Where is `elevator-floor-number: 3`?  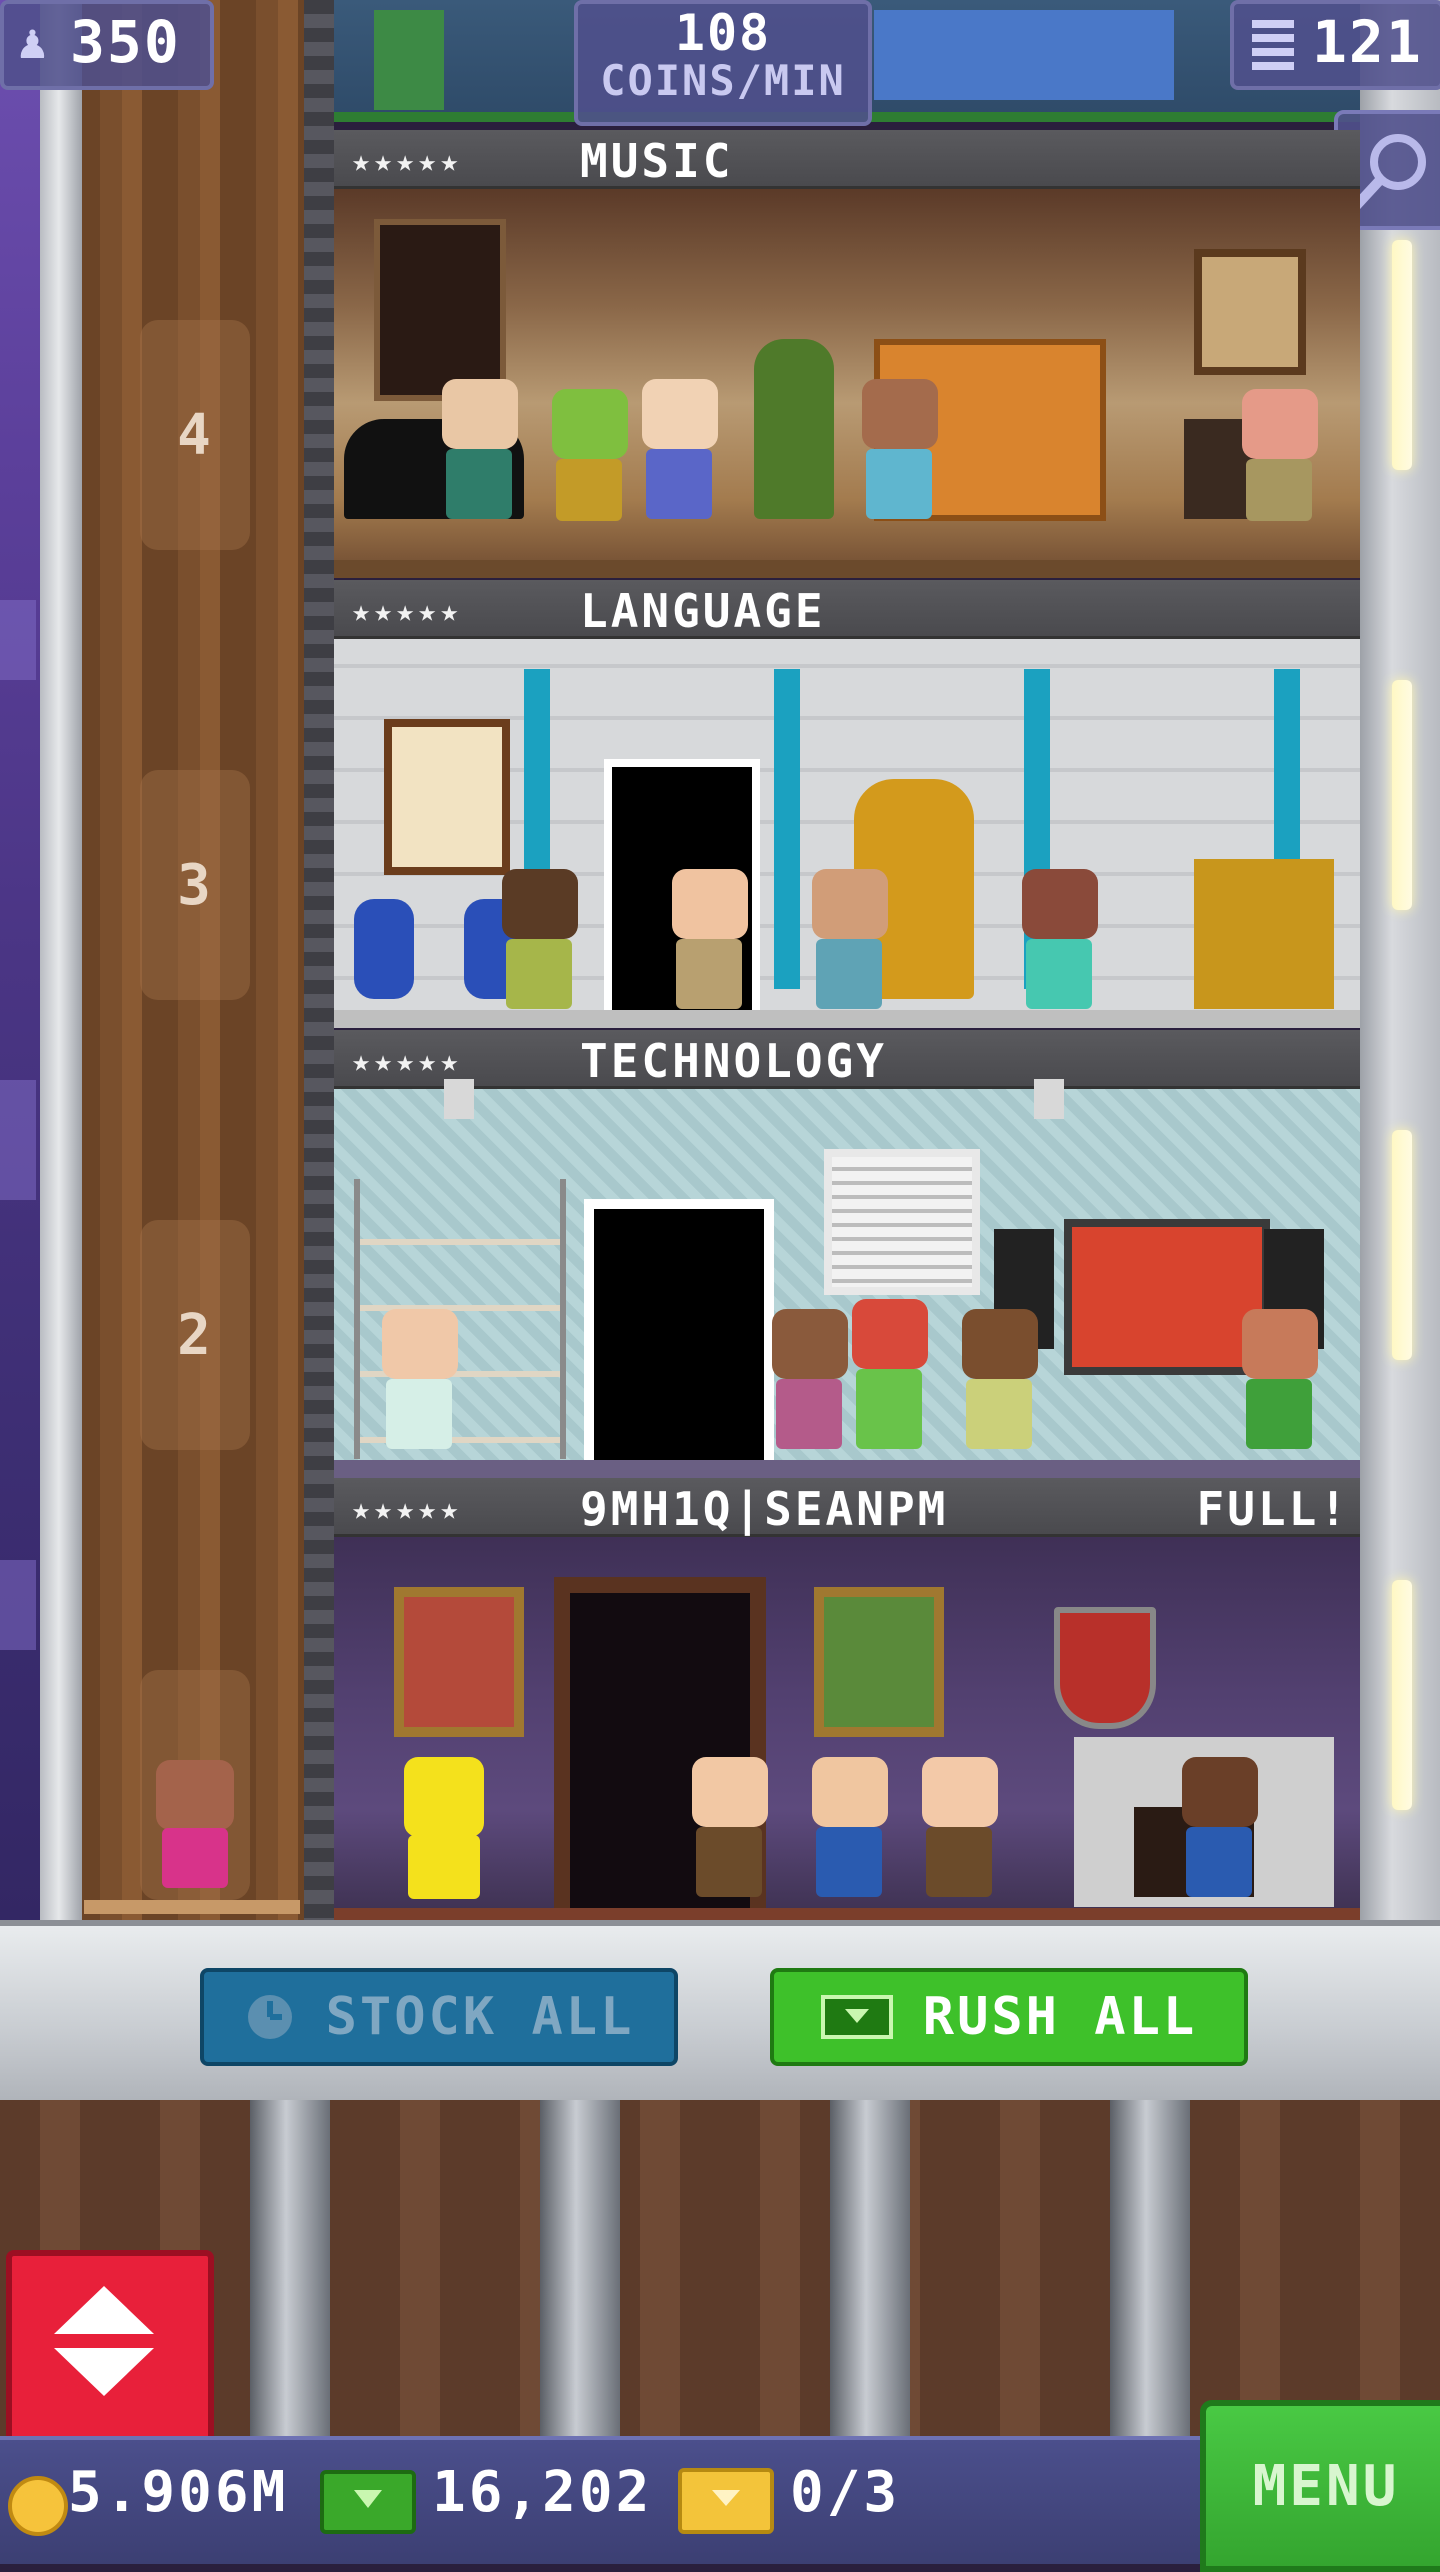
elevator-floor-number: 3 is located at coordinates (195, 885).